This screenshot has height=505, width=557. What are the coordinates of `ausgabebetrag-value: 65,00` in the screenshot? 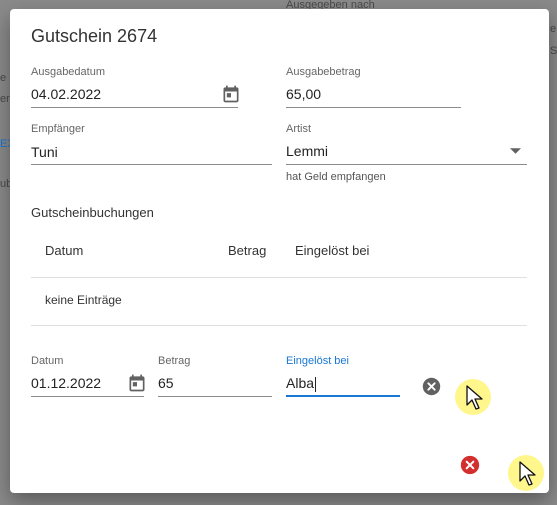 It's located at (304, 94).